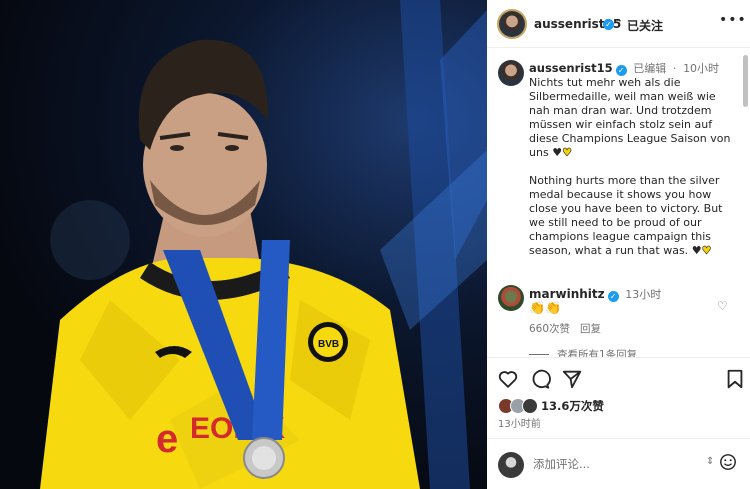 The height and width of the screenshot is (489, 750). Describe the element at coordinates (567, 294) in the screenshot. I see `commenter-username: marwinhitz` at that location.